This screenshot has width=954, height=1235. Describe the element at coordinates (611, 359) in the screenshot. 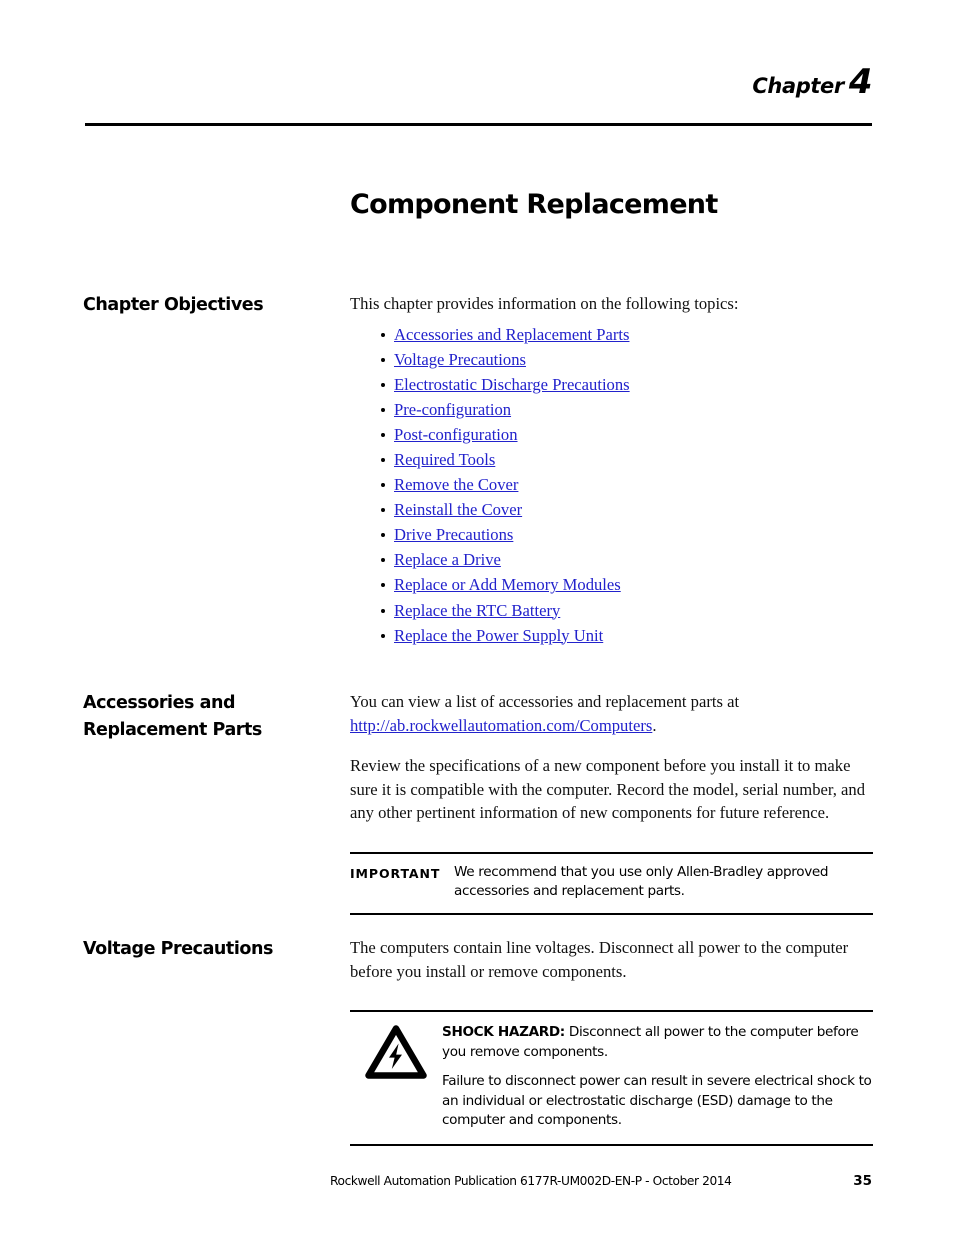

I see `list-item: Voltage Precautions` at that location.